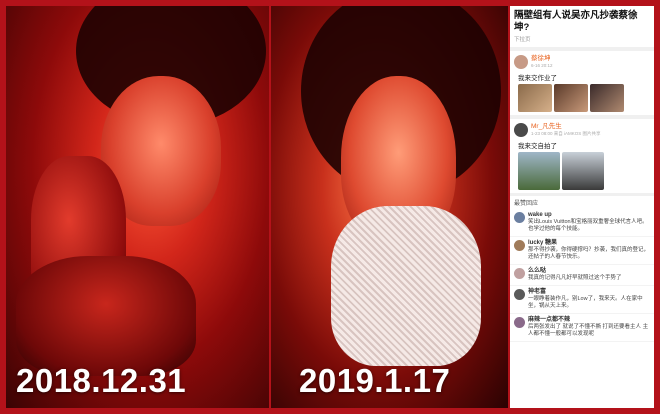 The height and width of the screenshot is (414, 660). I want to click on comment-author: 么么哒, so click(589, 271).